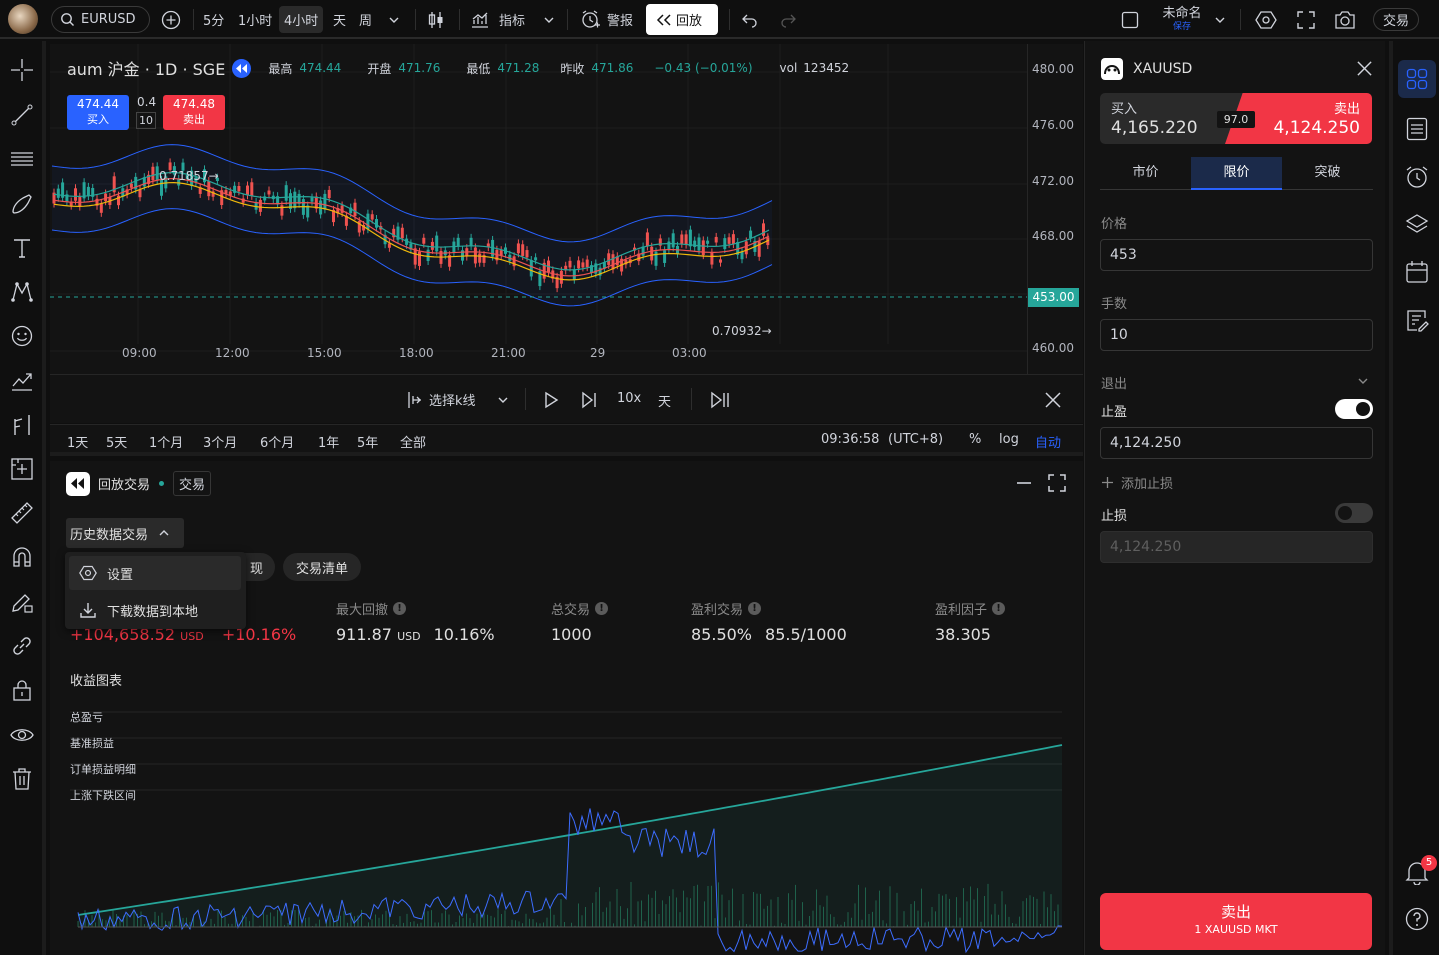  What do you see at coordinates (22, 248) in the screenshot?
I see `text-tool` at bounding box center [22, 248].